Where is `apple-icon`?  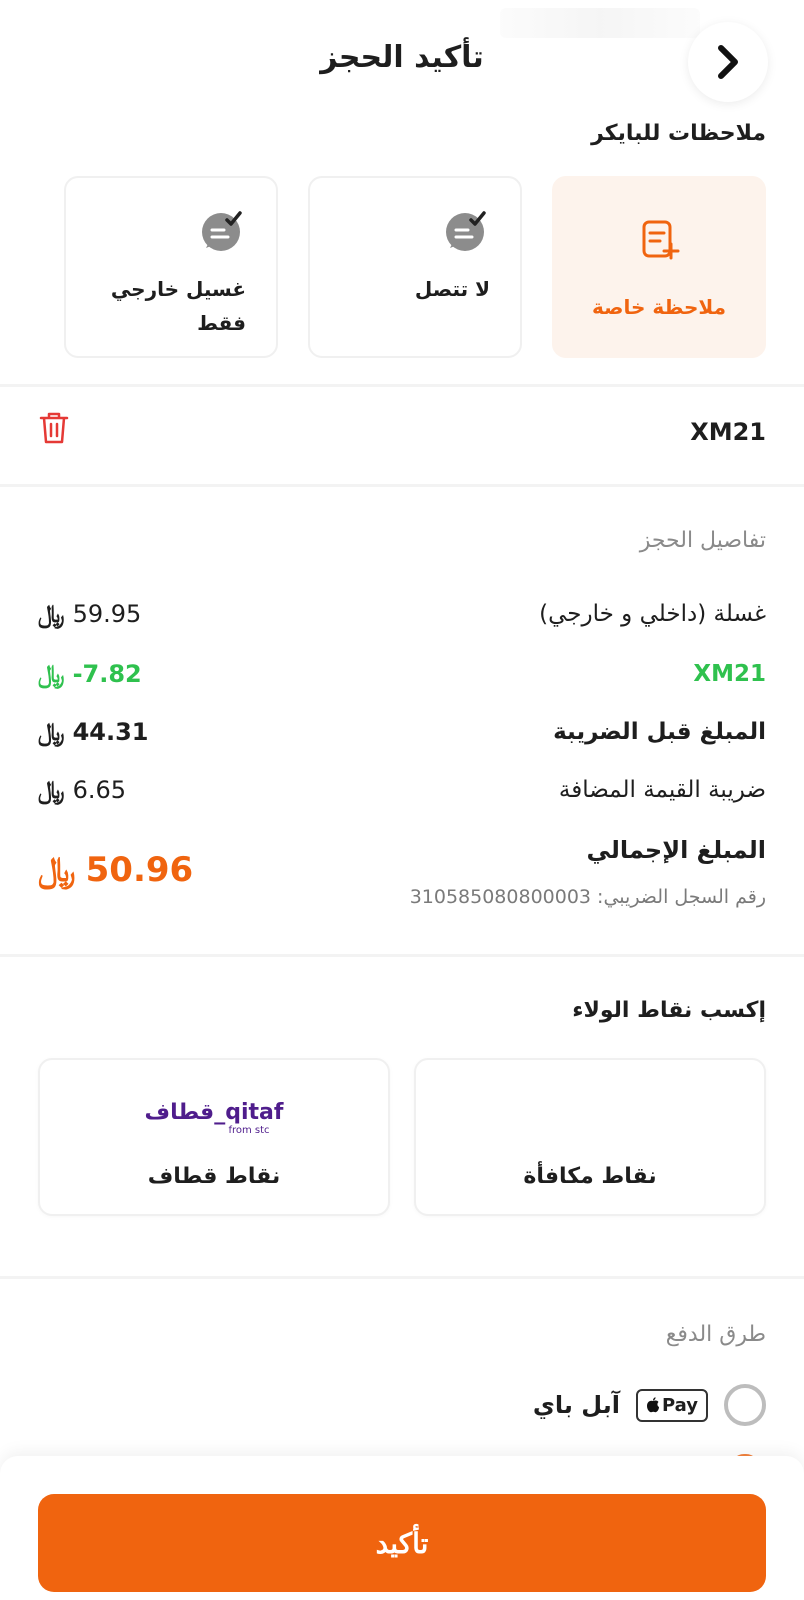 apple-icon is located at coordinates (652, 1405).